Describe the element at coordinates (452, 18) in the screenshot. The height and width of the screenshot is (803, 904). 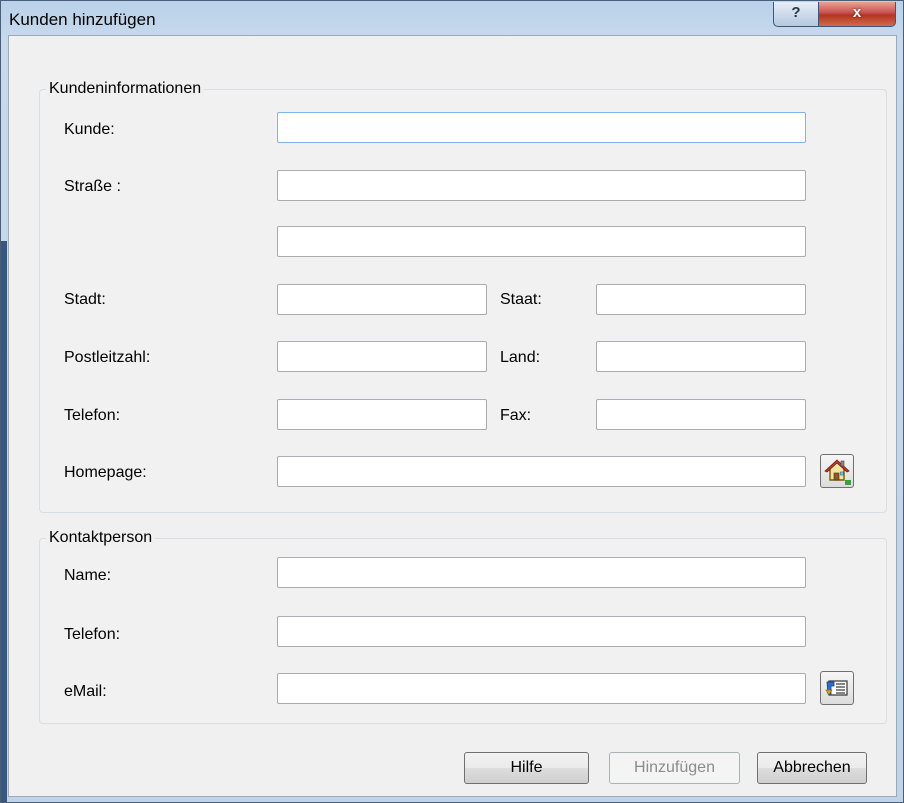
I see `title-bar: Kunden hinzufügen ? x` at that location.